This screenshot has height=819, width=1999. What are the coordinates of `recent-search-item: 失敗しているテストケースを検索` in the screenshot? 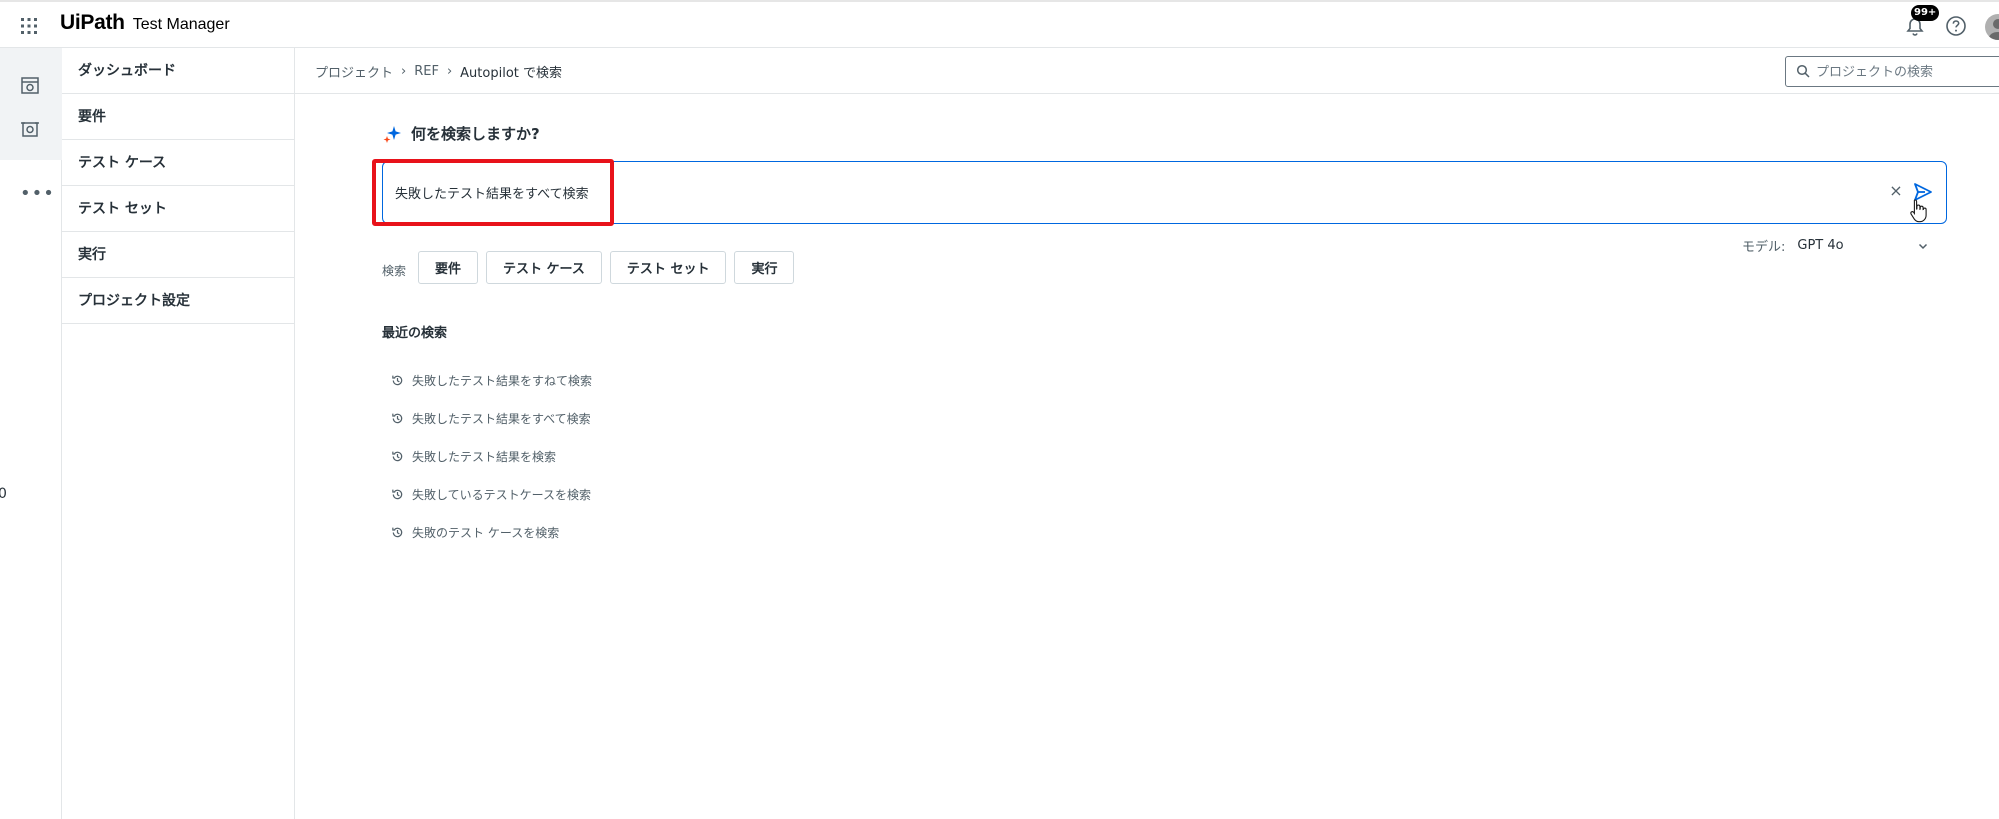 It's located at (491, 494).